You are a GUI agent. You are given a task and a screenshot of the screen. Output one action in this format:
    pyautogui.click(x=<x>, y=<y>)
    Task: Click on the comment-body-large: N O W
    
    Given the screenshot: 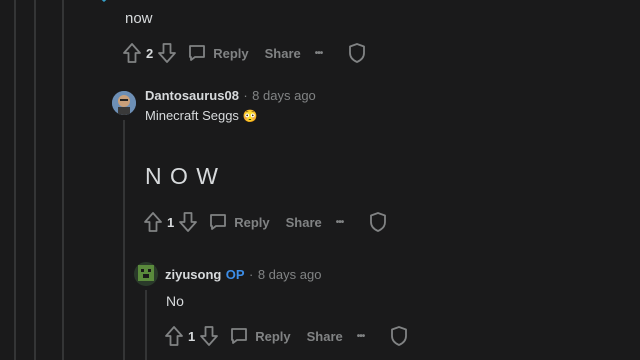 What is the action you would take?
    pyautogui.click(x=182, y=176)
    